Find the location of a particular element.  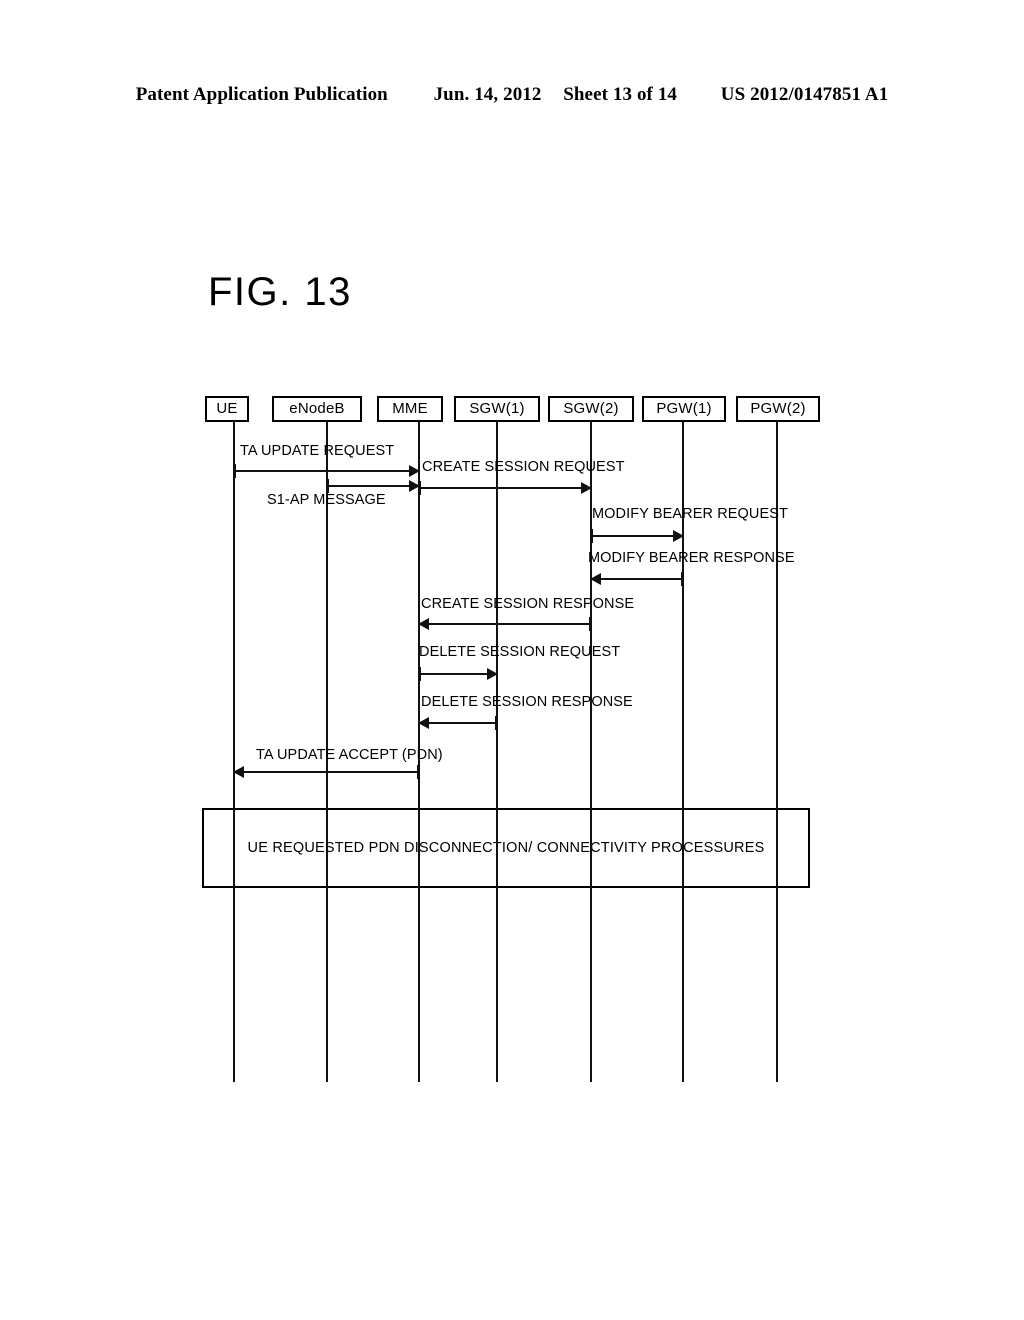

message-label-create-session-response: CREATE SESSION RESPONSE is located at coordinates (528, 604).